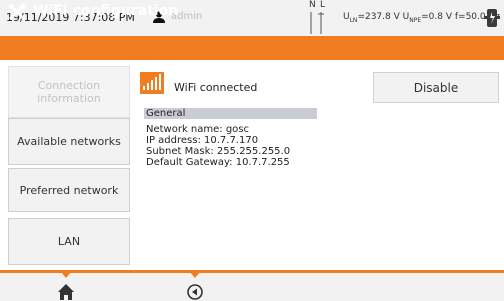 This screenshot has width=504, height=301. Describe the element at coordinates (216, 87) in the screenshot. I see `wifi-status-text: WiFi connected` at that location.